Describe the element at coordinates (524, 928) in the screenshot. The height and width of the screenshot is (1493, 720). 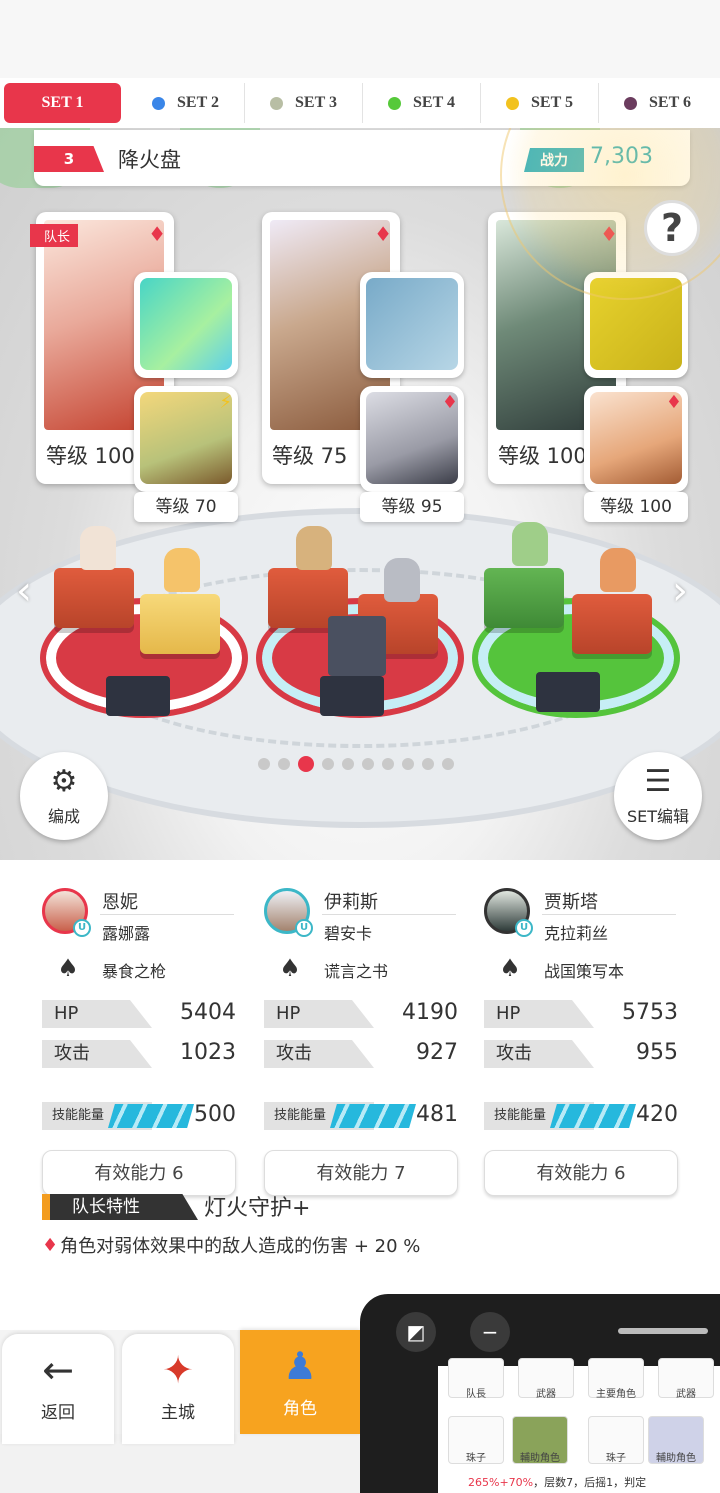
I see `unique-badge-icon: U` at that location.